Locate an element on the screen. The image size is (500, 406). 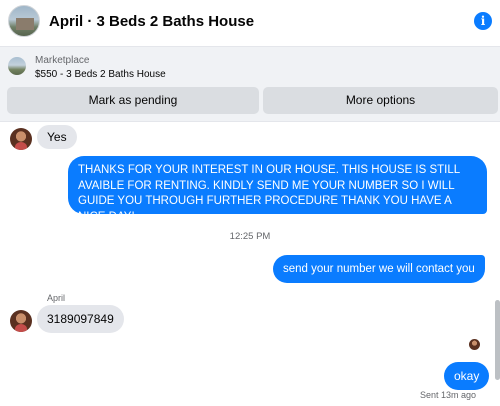
message-timestamp: 12:25 PM is located at coordinates (250, 236).